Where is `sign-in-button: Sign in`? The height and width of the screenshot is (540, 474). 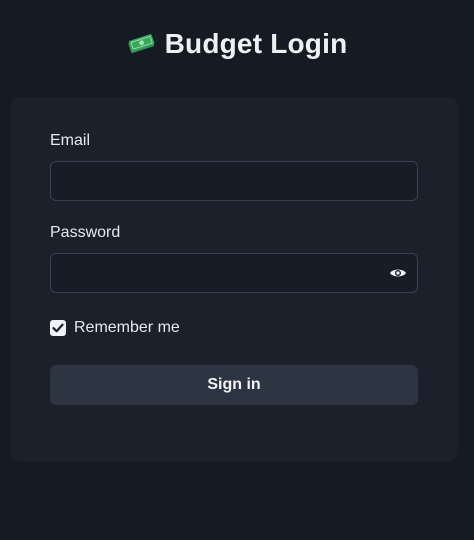
sign-in-button: Sign in is located at coordinates (234, 385).